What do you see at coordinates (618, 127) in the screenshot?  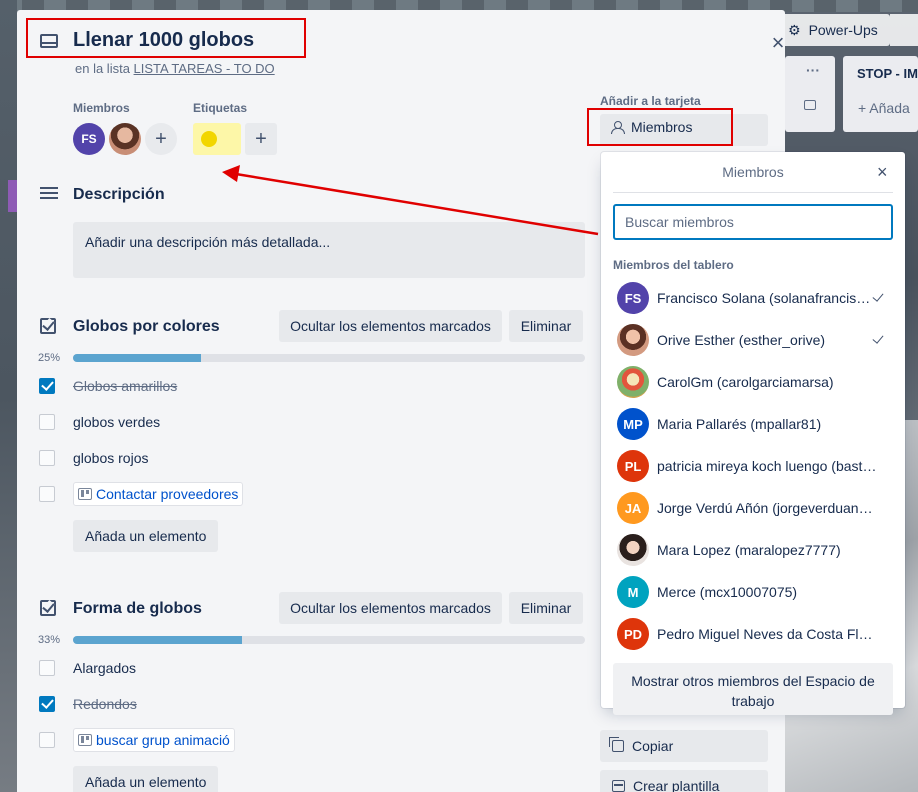 I see `person-icon` at bounding box center [618, 127].